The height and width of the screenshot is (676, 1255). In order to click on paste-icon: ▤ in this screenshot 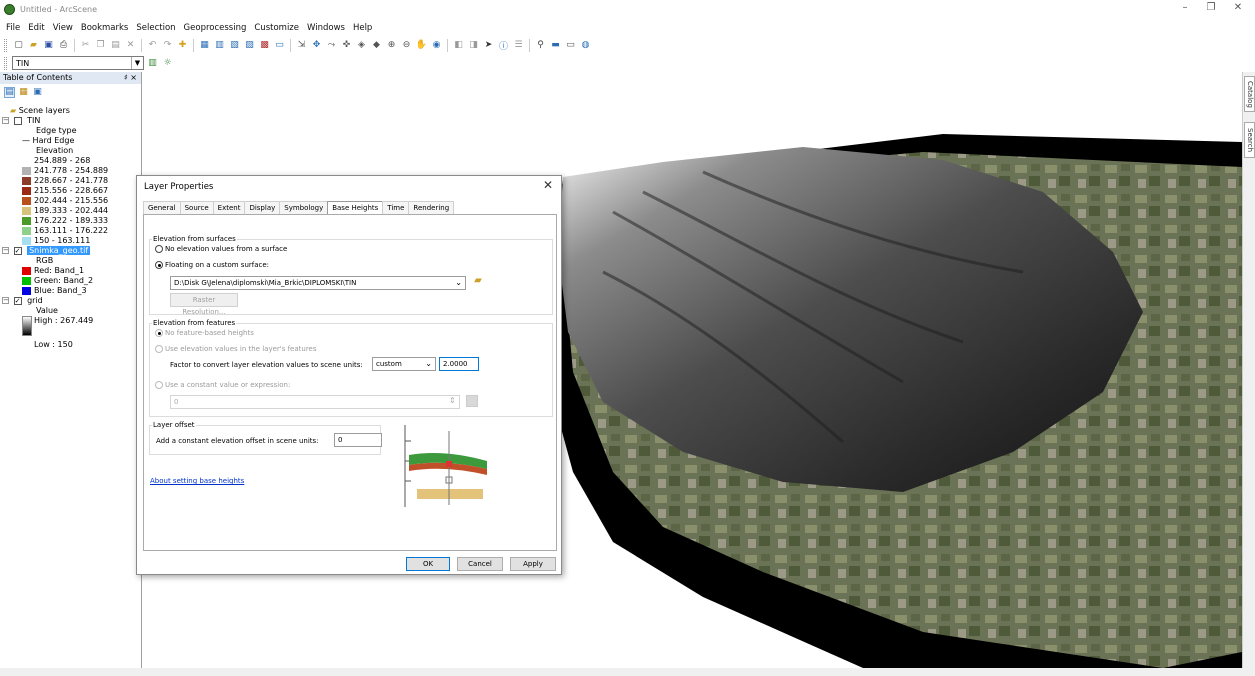, I will do `click(115, 45)`.